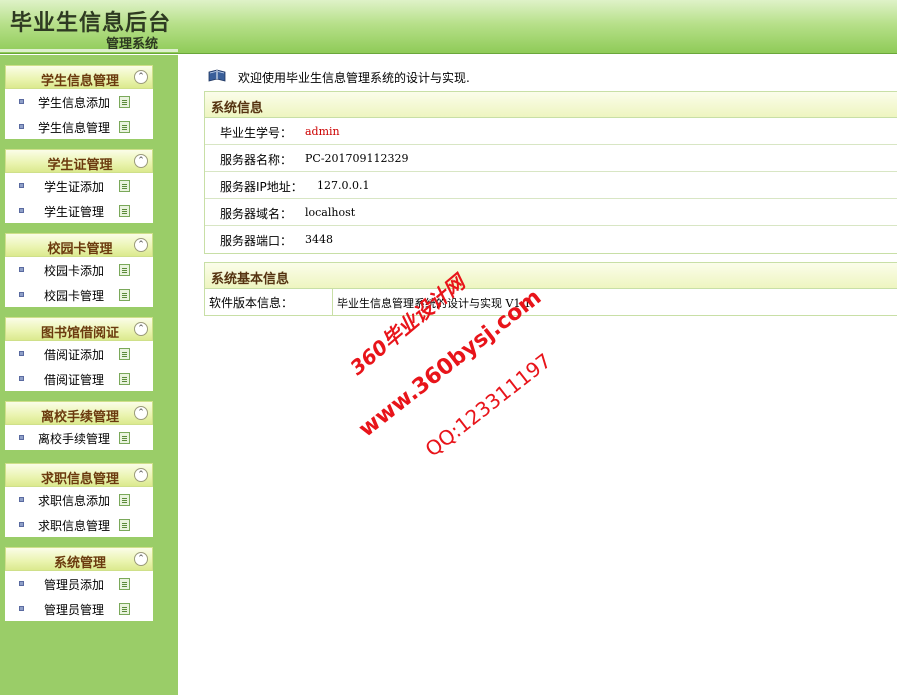 This screenshot has height=695, width=897. Describe the element at coordinates (74, 584) in the screenshot. I see `sidebar-item-label: 管理员添加` at that location.